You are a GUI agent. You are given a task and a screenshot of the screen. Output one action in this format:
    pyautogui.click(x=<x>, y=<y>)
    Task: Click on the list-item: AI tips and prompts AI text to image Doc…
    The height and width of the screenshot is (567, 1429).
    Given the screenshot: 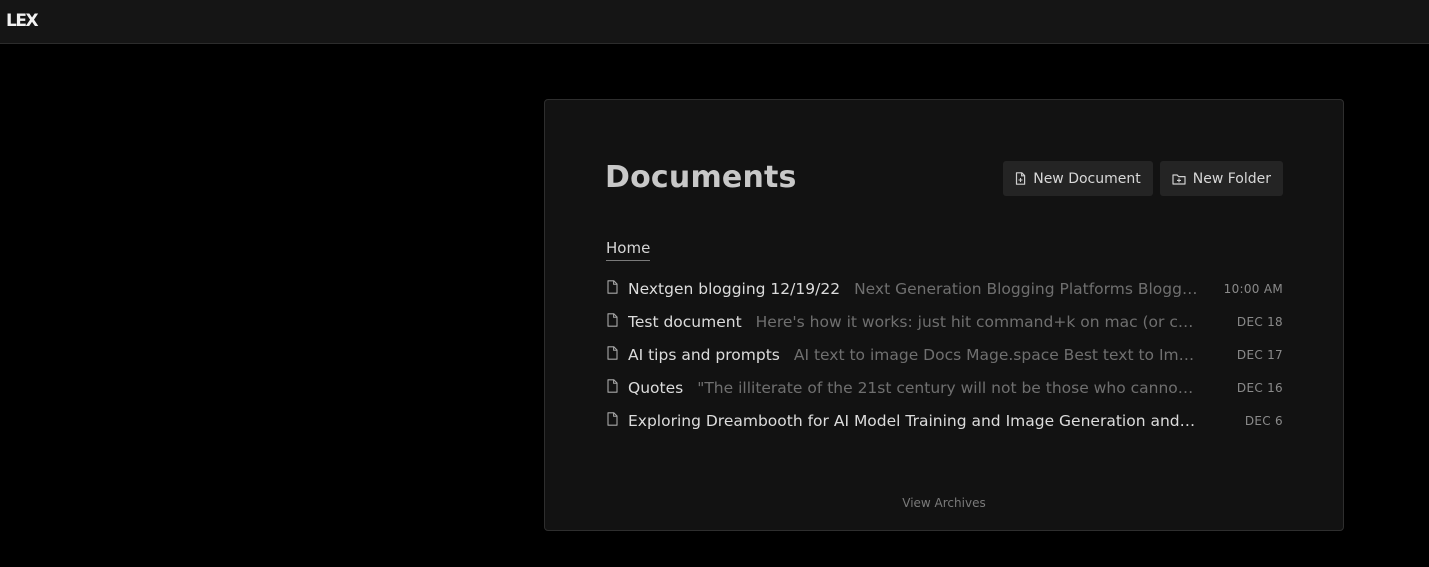 What is the action you would take?
    pyautogui.click(x=944, y=354)
    